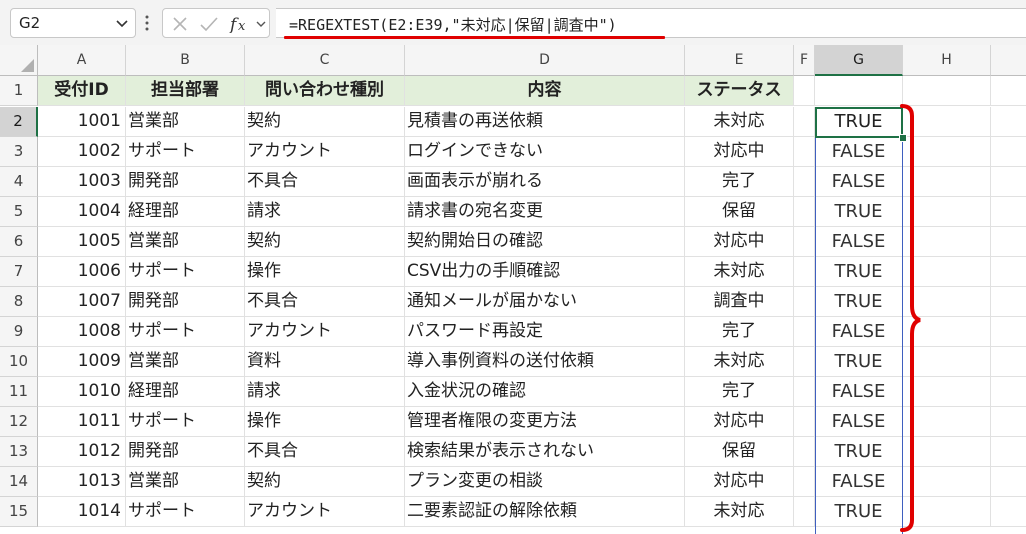 The height and width of the screenshot is (534, 1026). Describe the element at coordinates (19, 182) in the screenshot. I see `row-header: 4` at that location.